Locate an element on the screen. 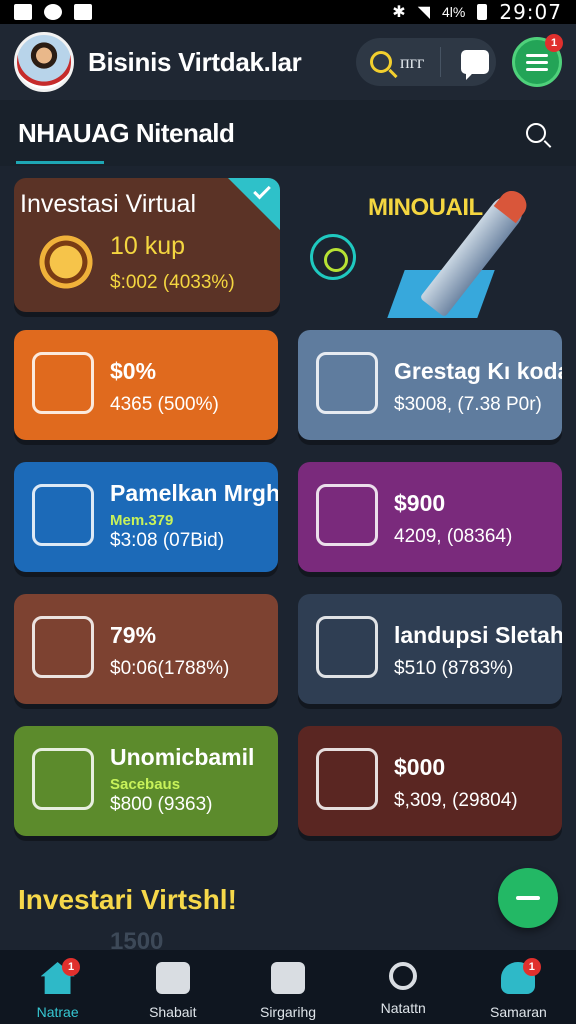 The image size is (576, 1024). card-subtitle: 4209, (08364) is located at coordinates (453, 536).